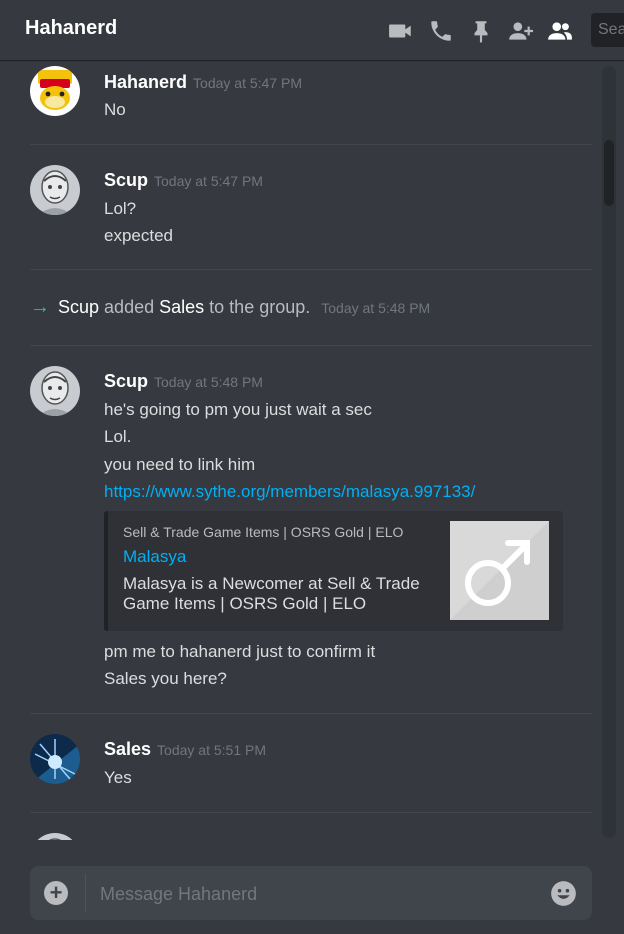  What do you see at coordinates (56, 893) in the screenshot?
I see `upload-plus-icon: +` at bounding box center [56, 893].